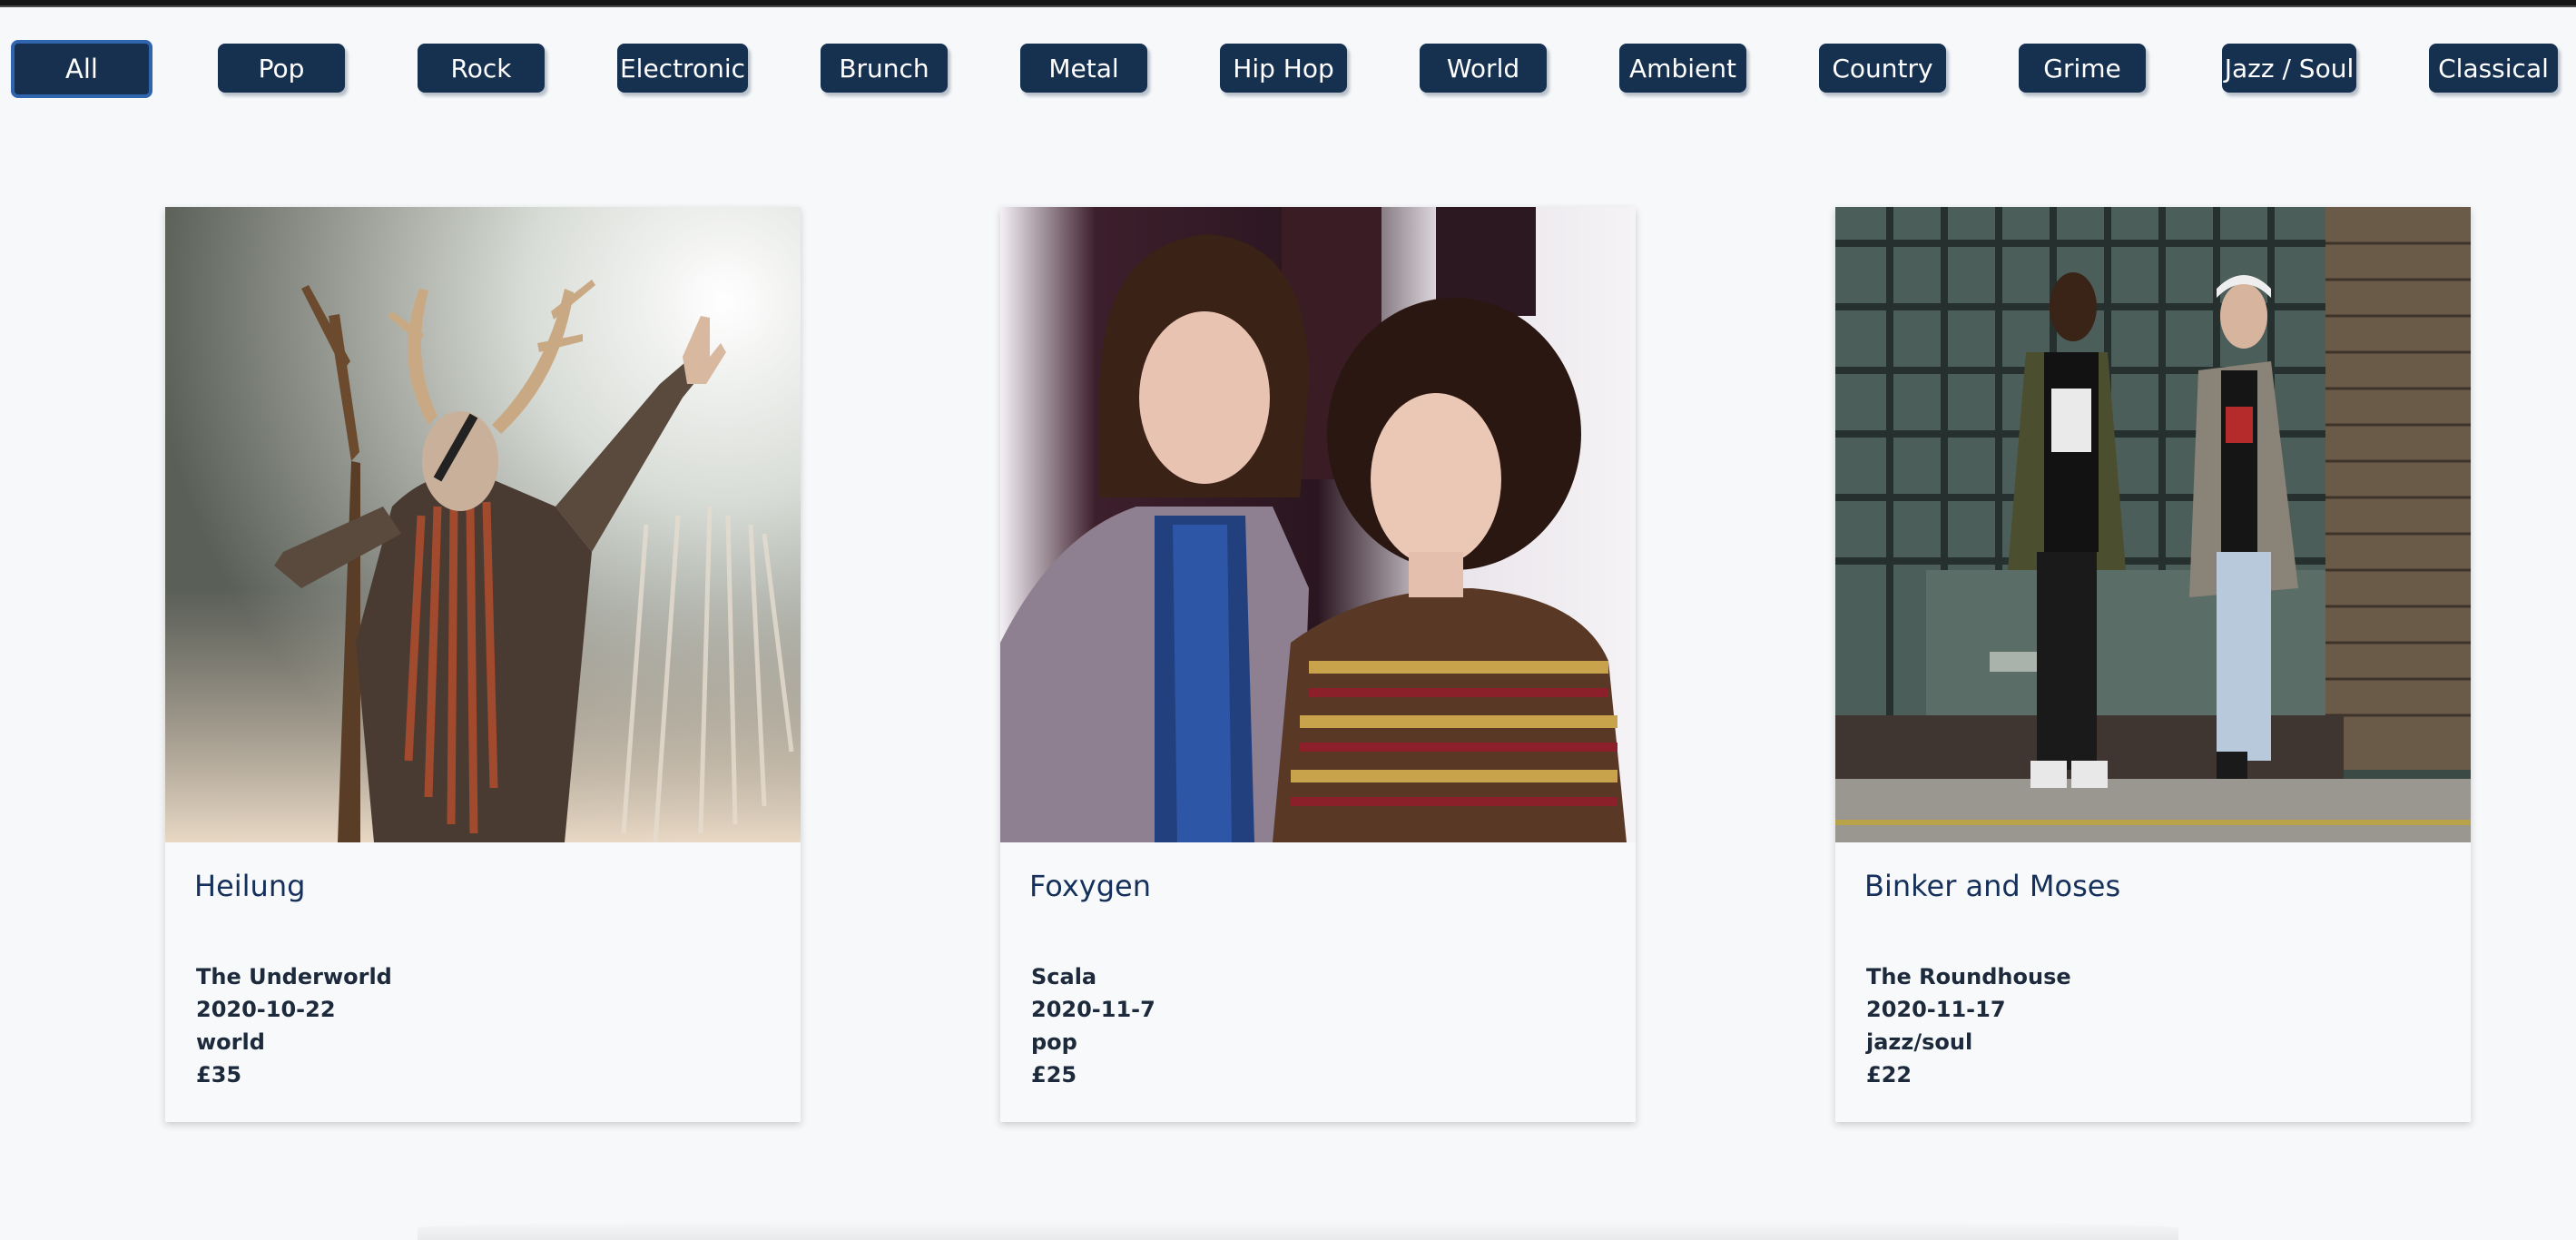 The image size is (2576, 1240). I want to click on event-price: £22, so click(1889, 1074).